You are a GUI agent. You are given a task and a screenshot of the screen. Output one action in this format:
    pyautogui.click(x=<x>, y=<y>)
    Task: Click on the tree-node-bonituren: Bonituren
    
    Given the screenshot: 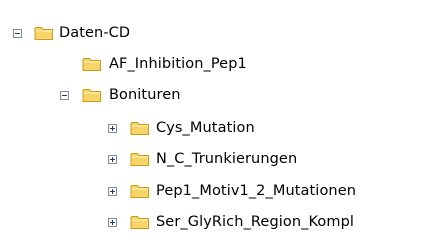 What is the action you would take?
    pyautogui.click(x=125, y=95)
    